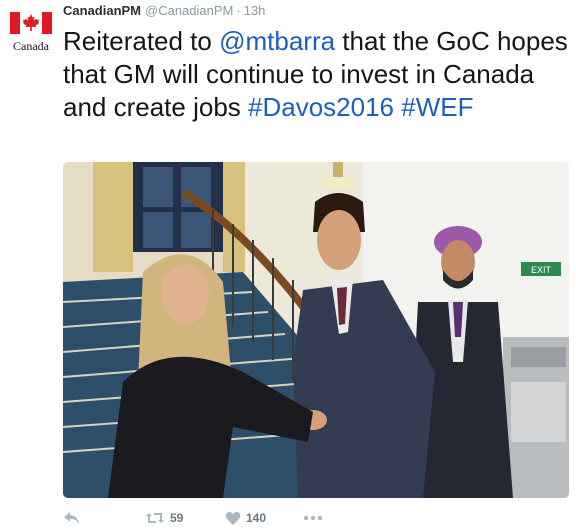  I want to click on like-count: 140, so click(256, 518).